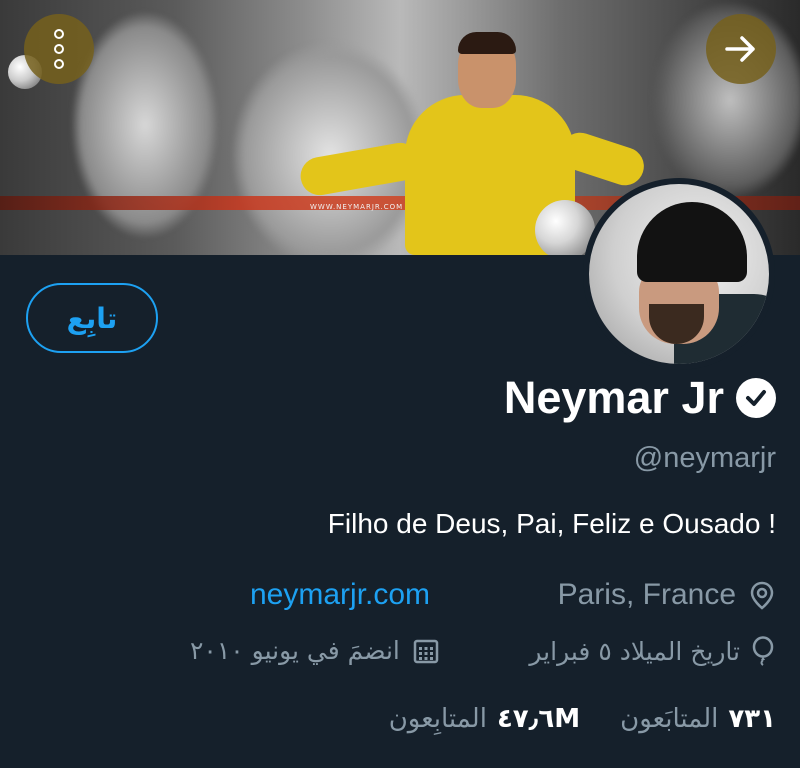 This screenshot has width=800, height=768. I want to click on followers-count: ٤٧٫٦M, so click(538, 719).